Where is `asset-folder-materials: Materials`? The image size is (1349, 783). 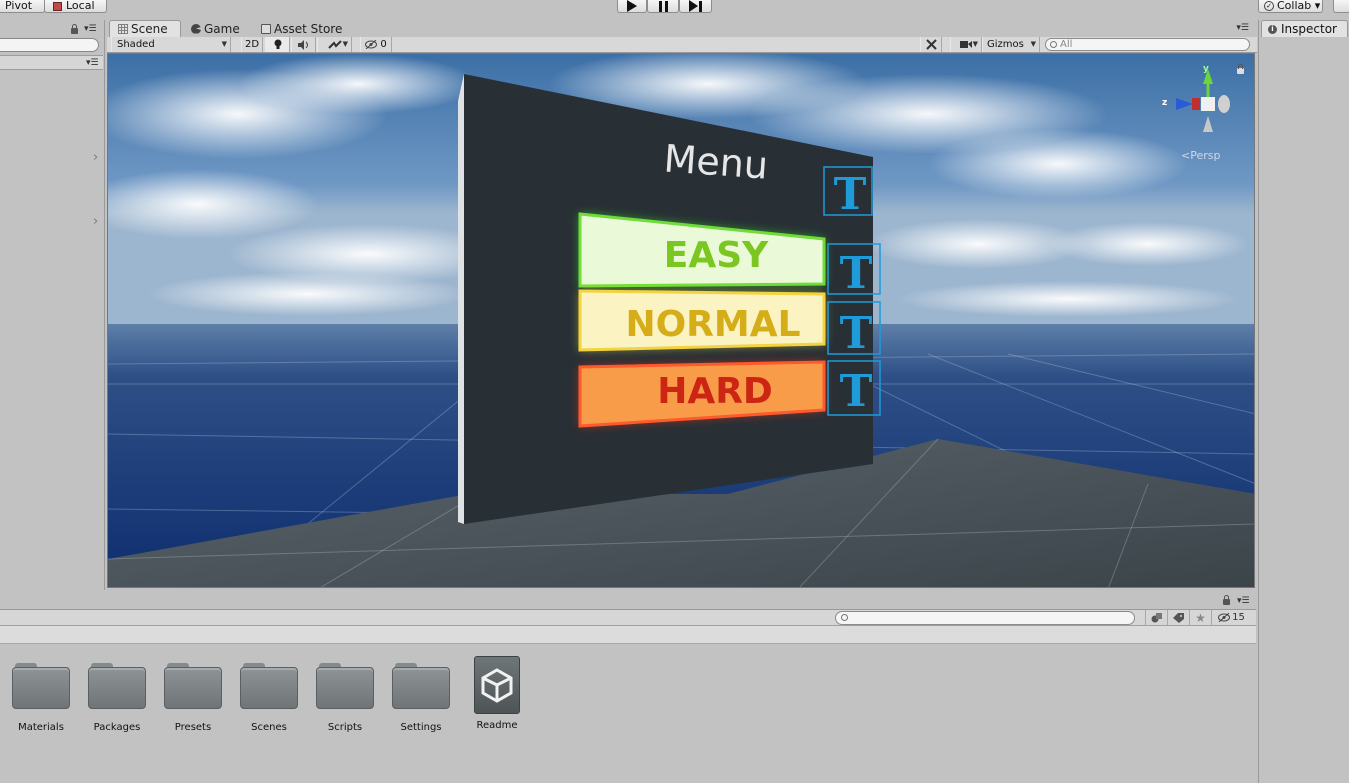 asset-folder-materials: Materials is located at coordinates (41, 694).